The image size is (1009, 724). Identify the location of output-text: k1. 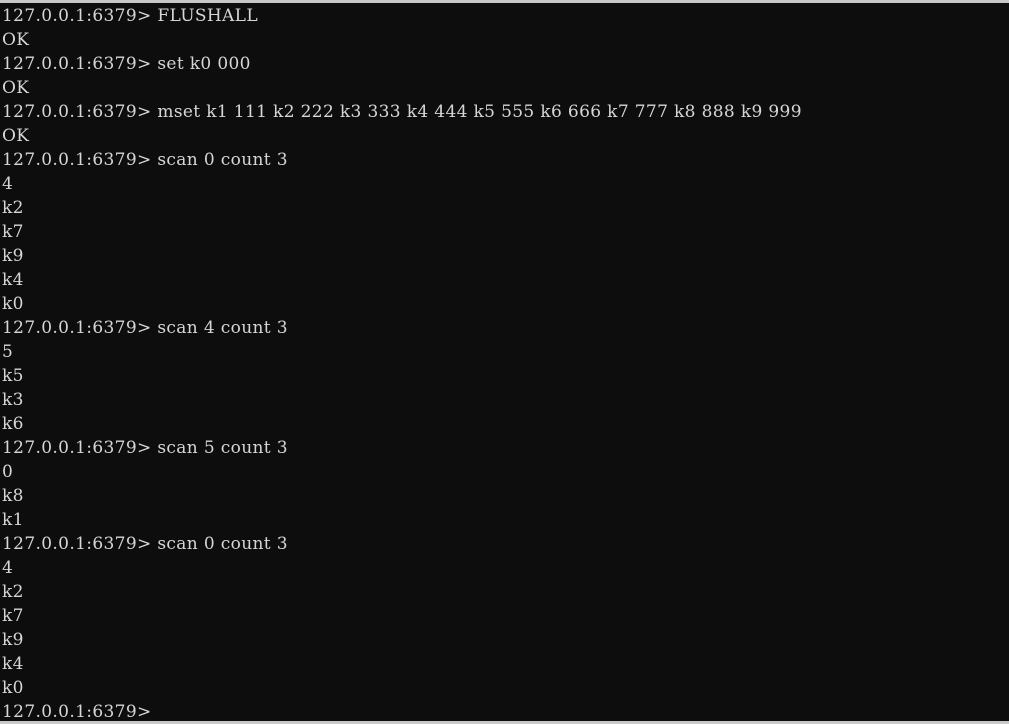
(13, 520).